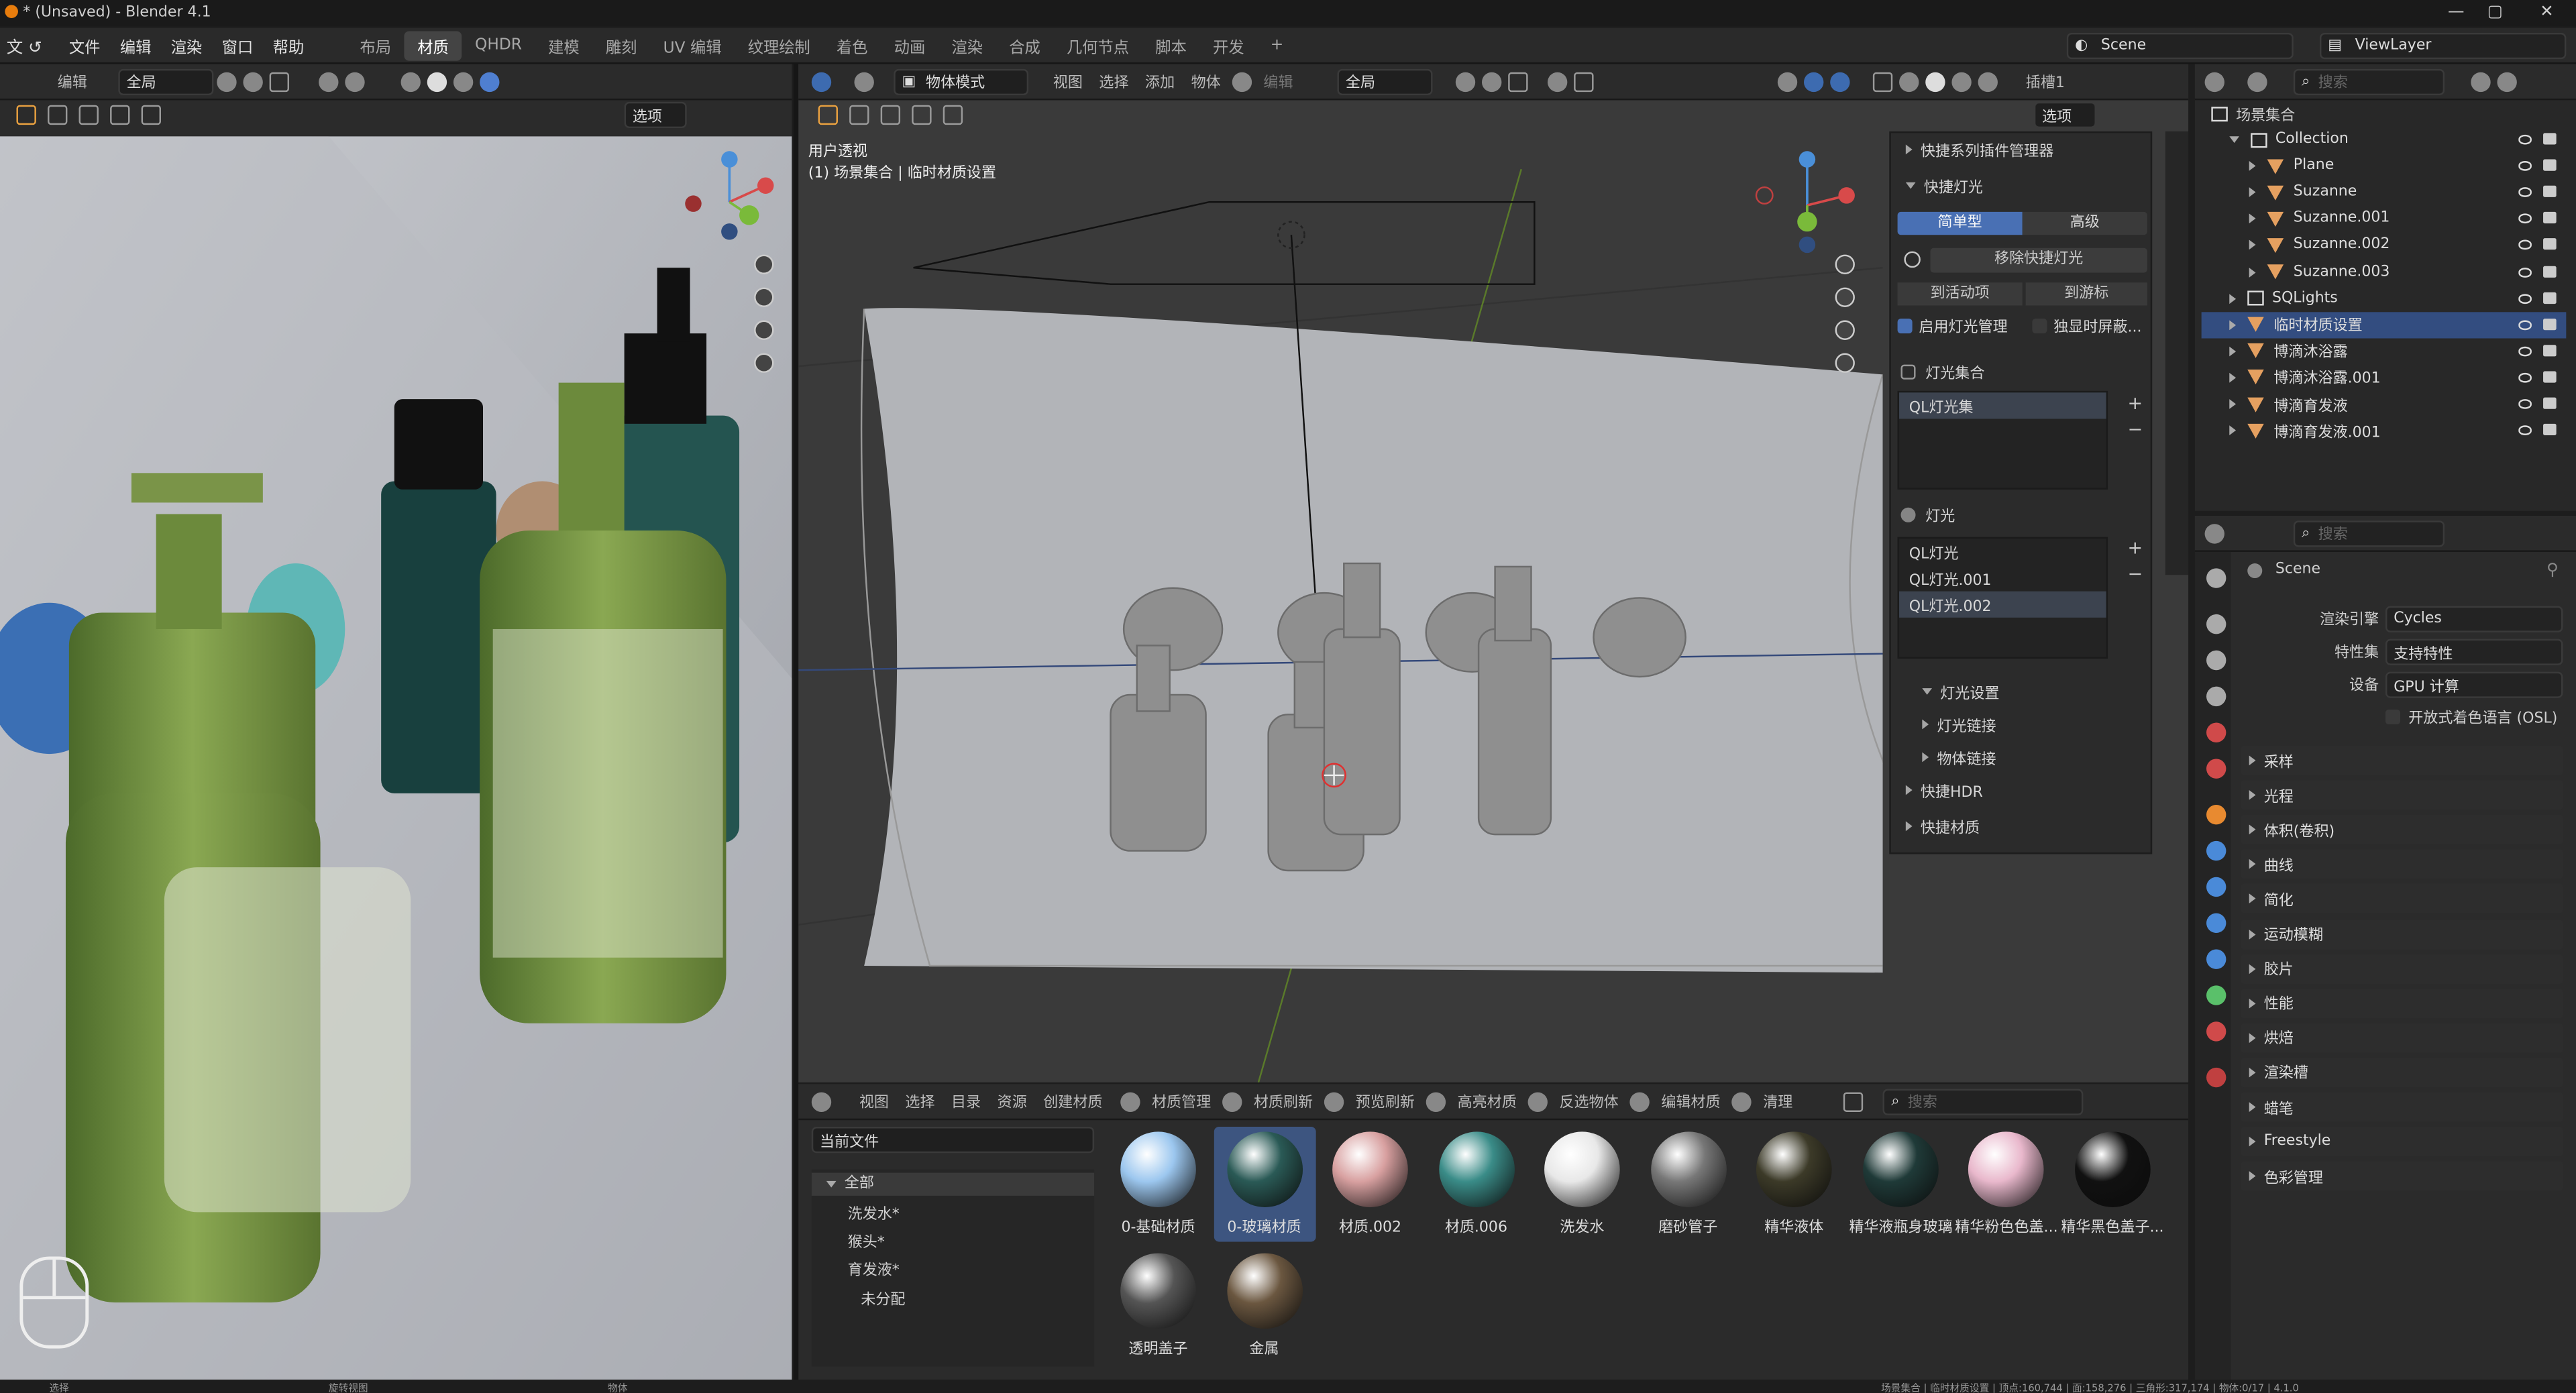 Image resolution: width=2576 pixels, height=1393 pixels. I want to click on main-select-subtract-icon, so click(922, 115).